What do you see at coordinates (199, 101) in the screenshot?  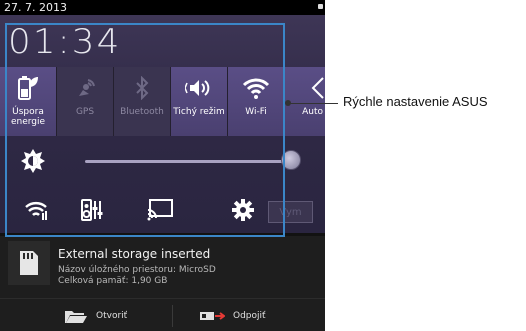 I see `tile-silent-mode: Tichý režim` at bounding box center [199, 101].